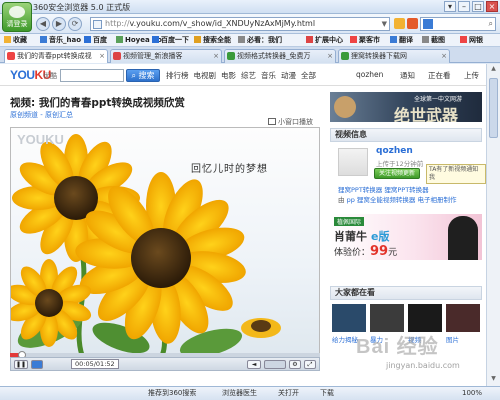 This screenshot has height=400, width=500. Describe the element at coordinates (50, 76) in the screenshot. I see `youku-logo-subtitle: 优酷` at that location.